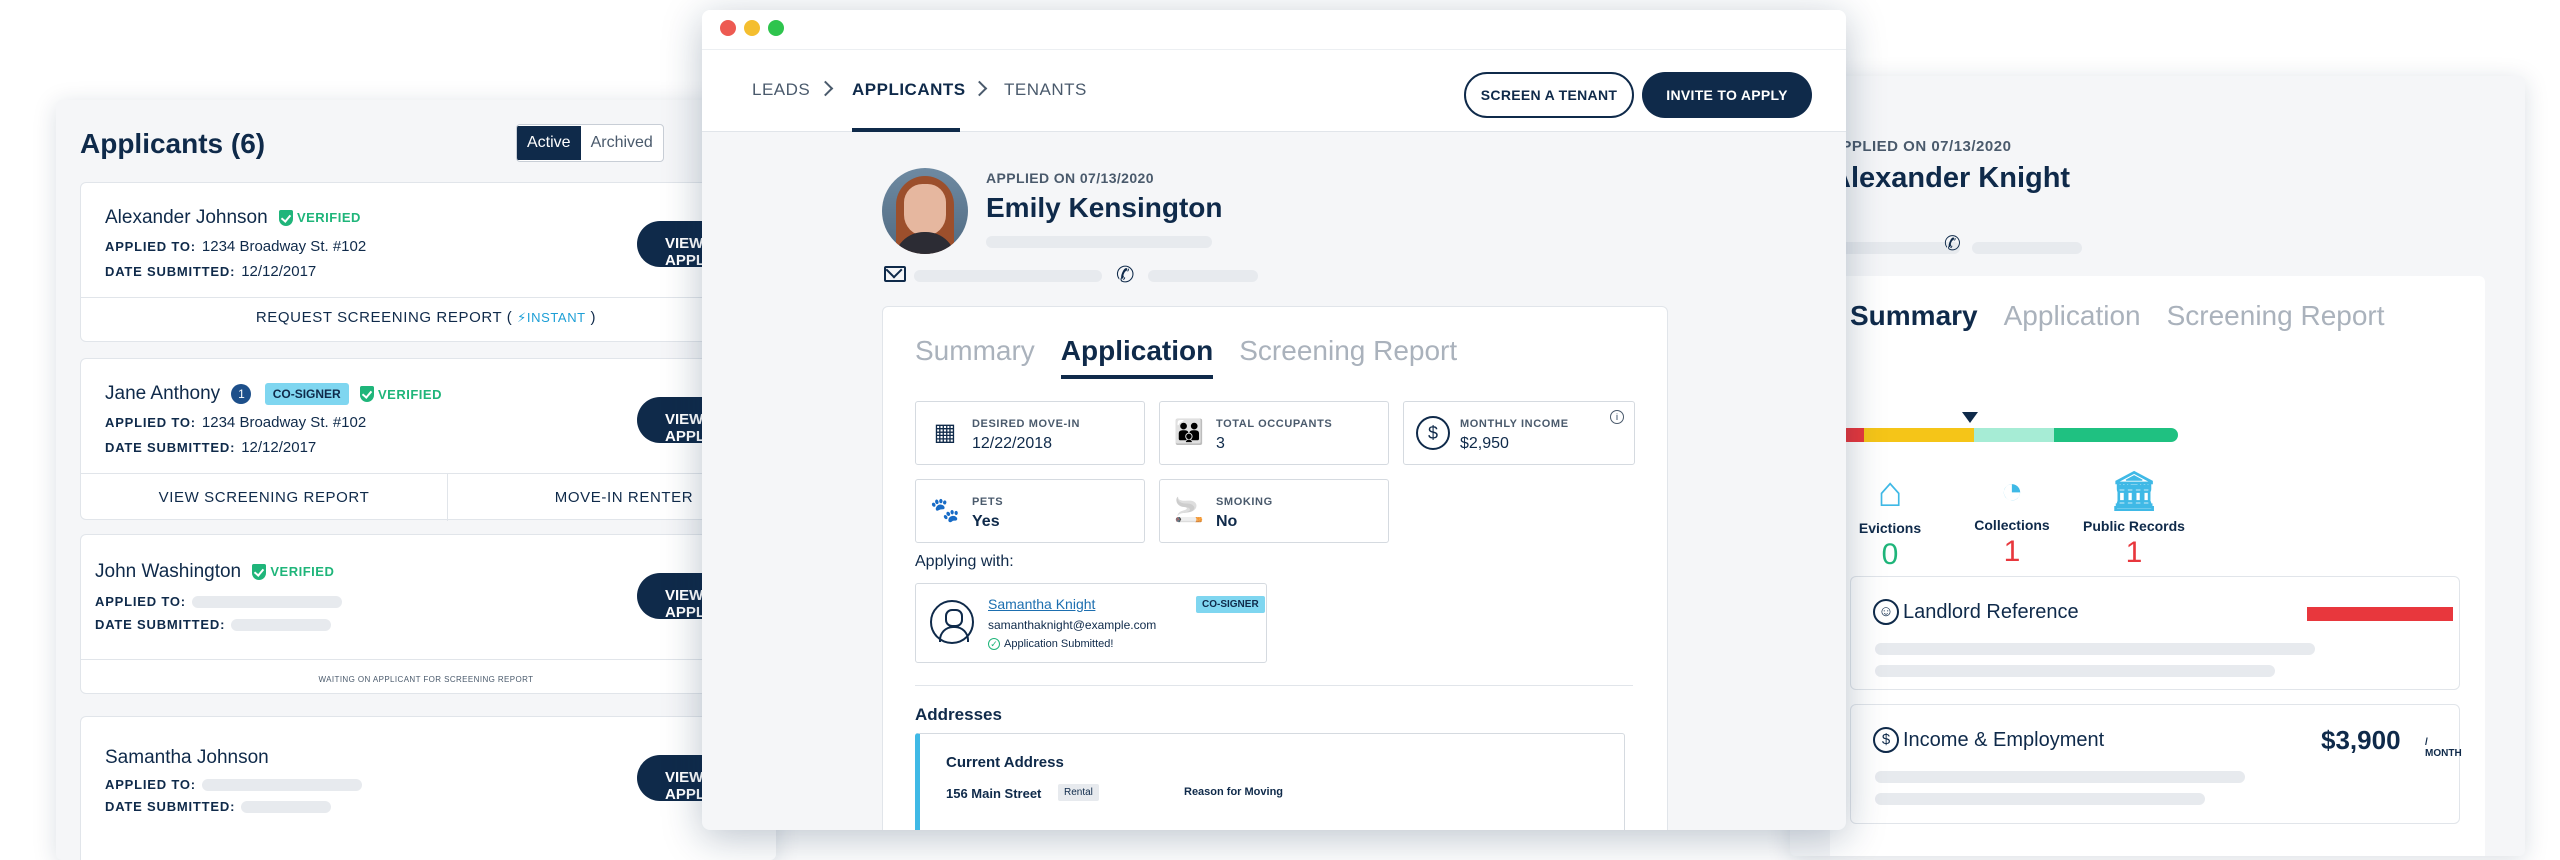  What do you see at coordinates (162, 393) in the screenshot?
I see `applicant-name: Jane Anthony` at bounding box center [162, 393].